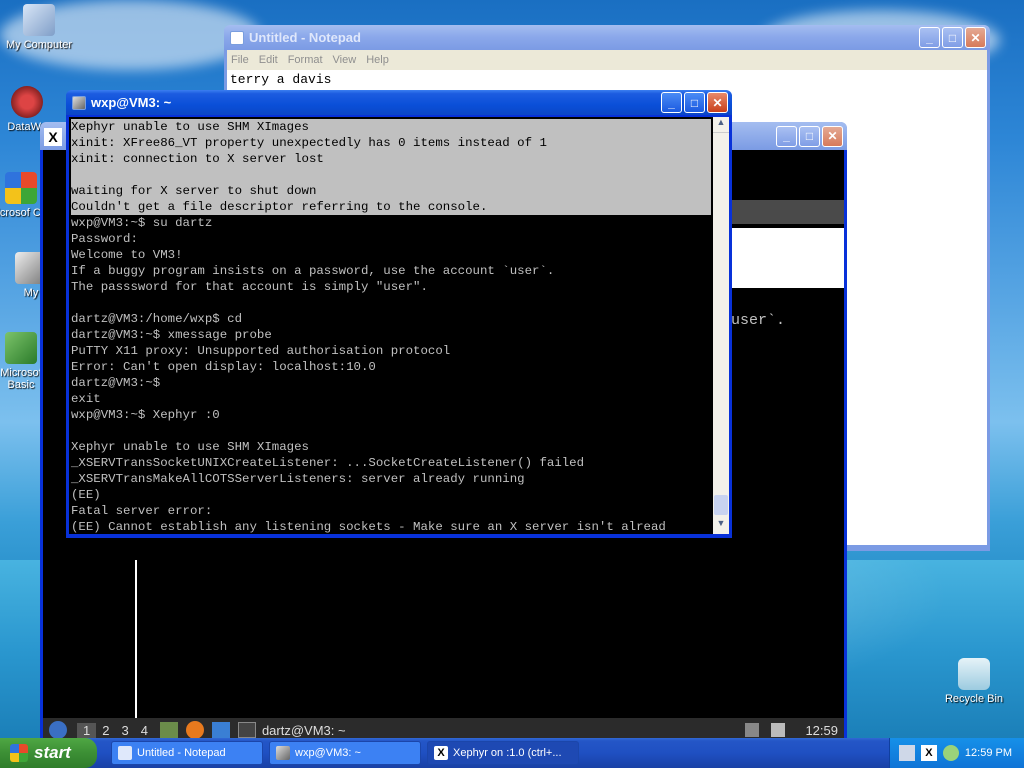 The image size is (1024, 768). What do you see at coordinates (399, 102) in the screenshot?
I see `putty-titlebar: wxp@VM3: ~ _ □ ✕` at bounding box center [399, 102].